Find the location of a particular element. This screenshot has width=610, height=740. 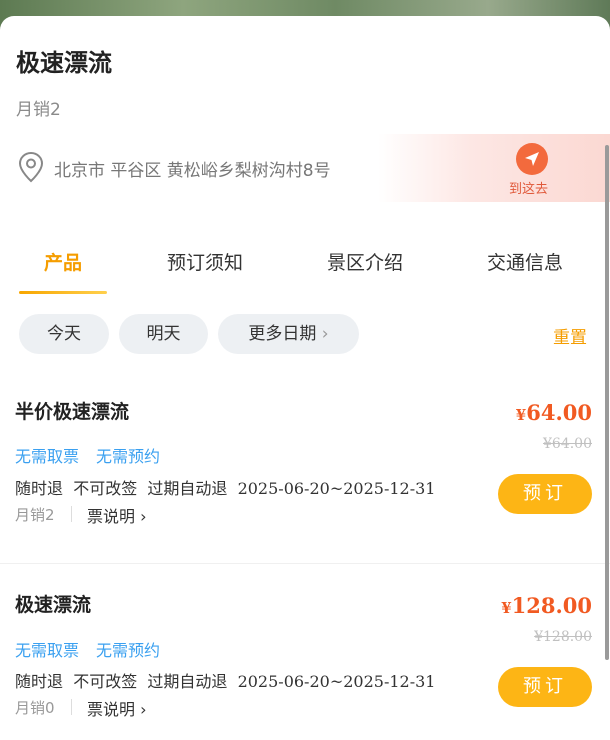

ticket-monthly-sales: 月销2 is located at coordinates (35, 515).